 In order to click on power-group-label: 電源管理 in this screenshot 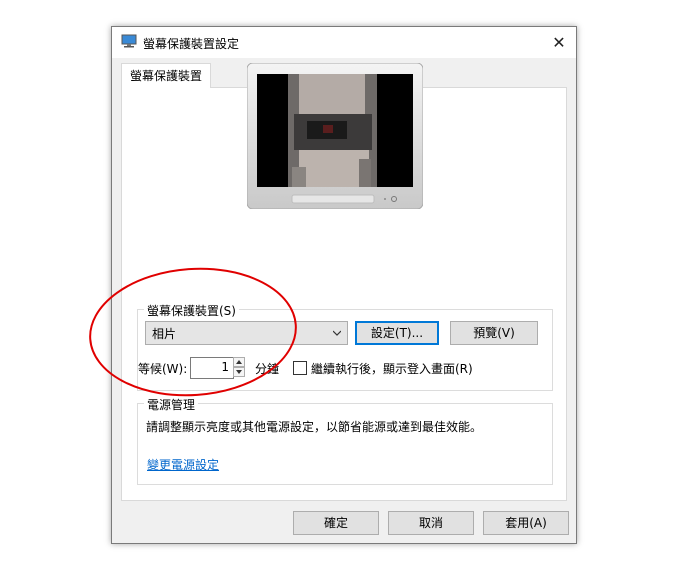, I will do `click(171, 404)`.